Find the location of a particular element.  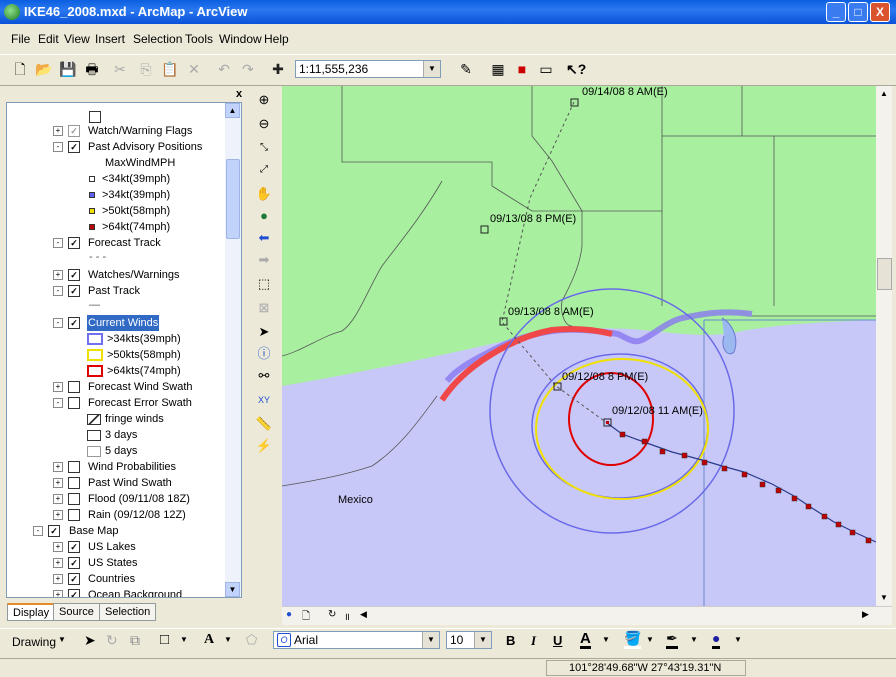

select-features-icon: ⬚ is located at coordinates (264, 284).